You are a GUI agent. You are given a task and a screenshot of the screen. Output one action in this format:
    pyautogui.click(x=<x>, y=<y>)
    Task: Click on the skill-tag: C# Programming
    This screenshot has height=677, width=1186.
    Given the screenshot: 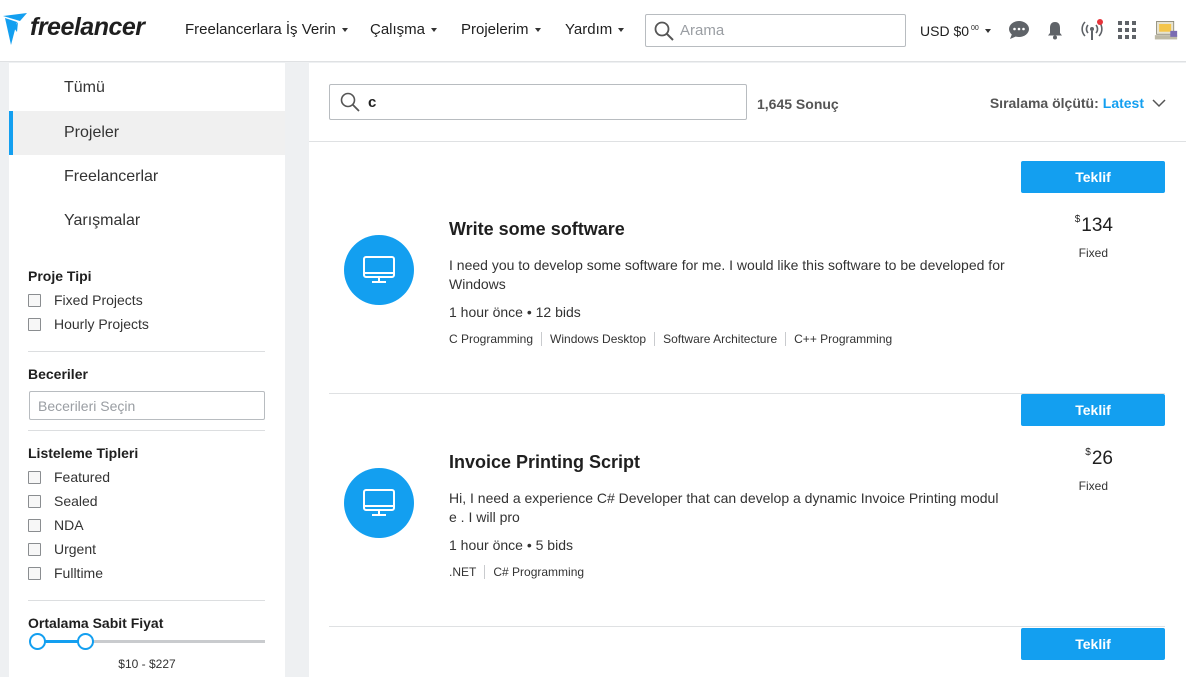 What is the action you would take?
    pyautogui.click(x=542, y=572)
    